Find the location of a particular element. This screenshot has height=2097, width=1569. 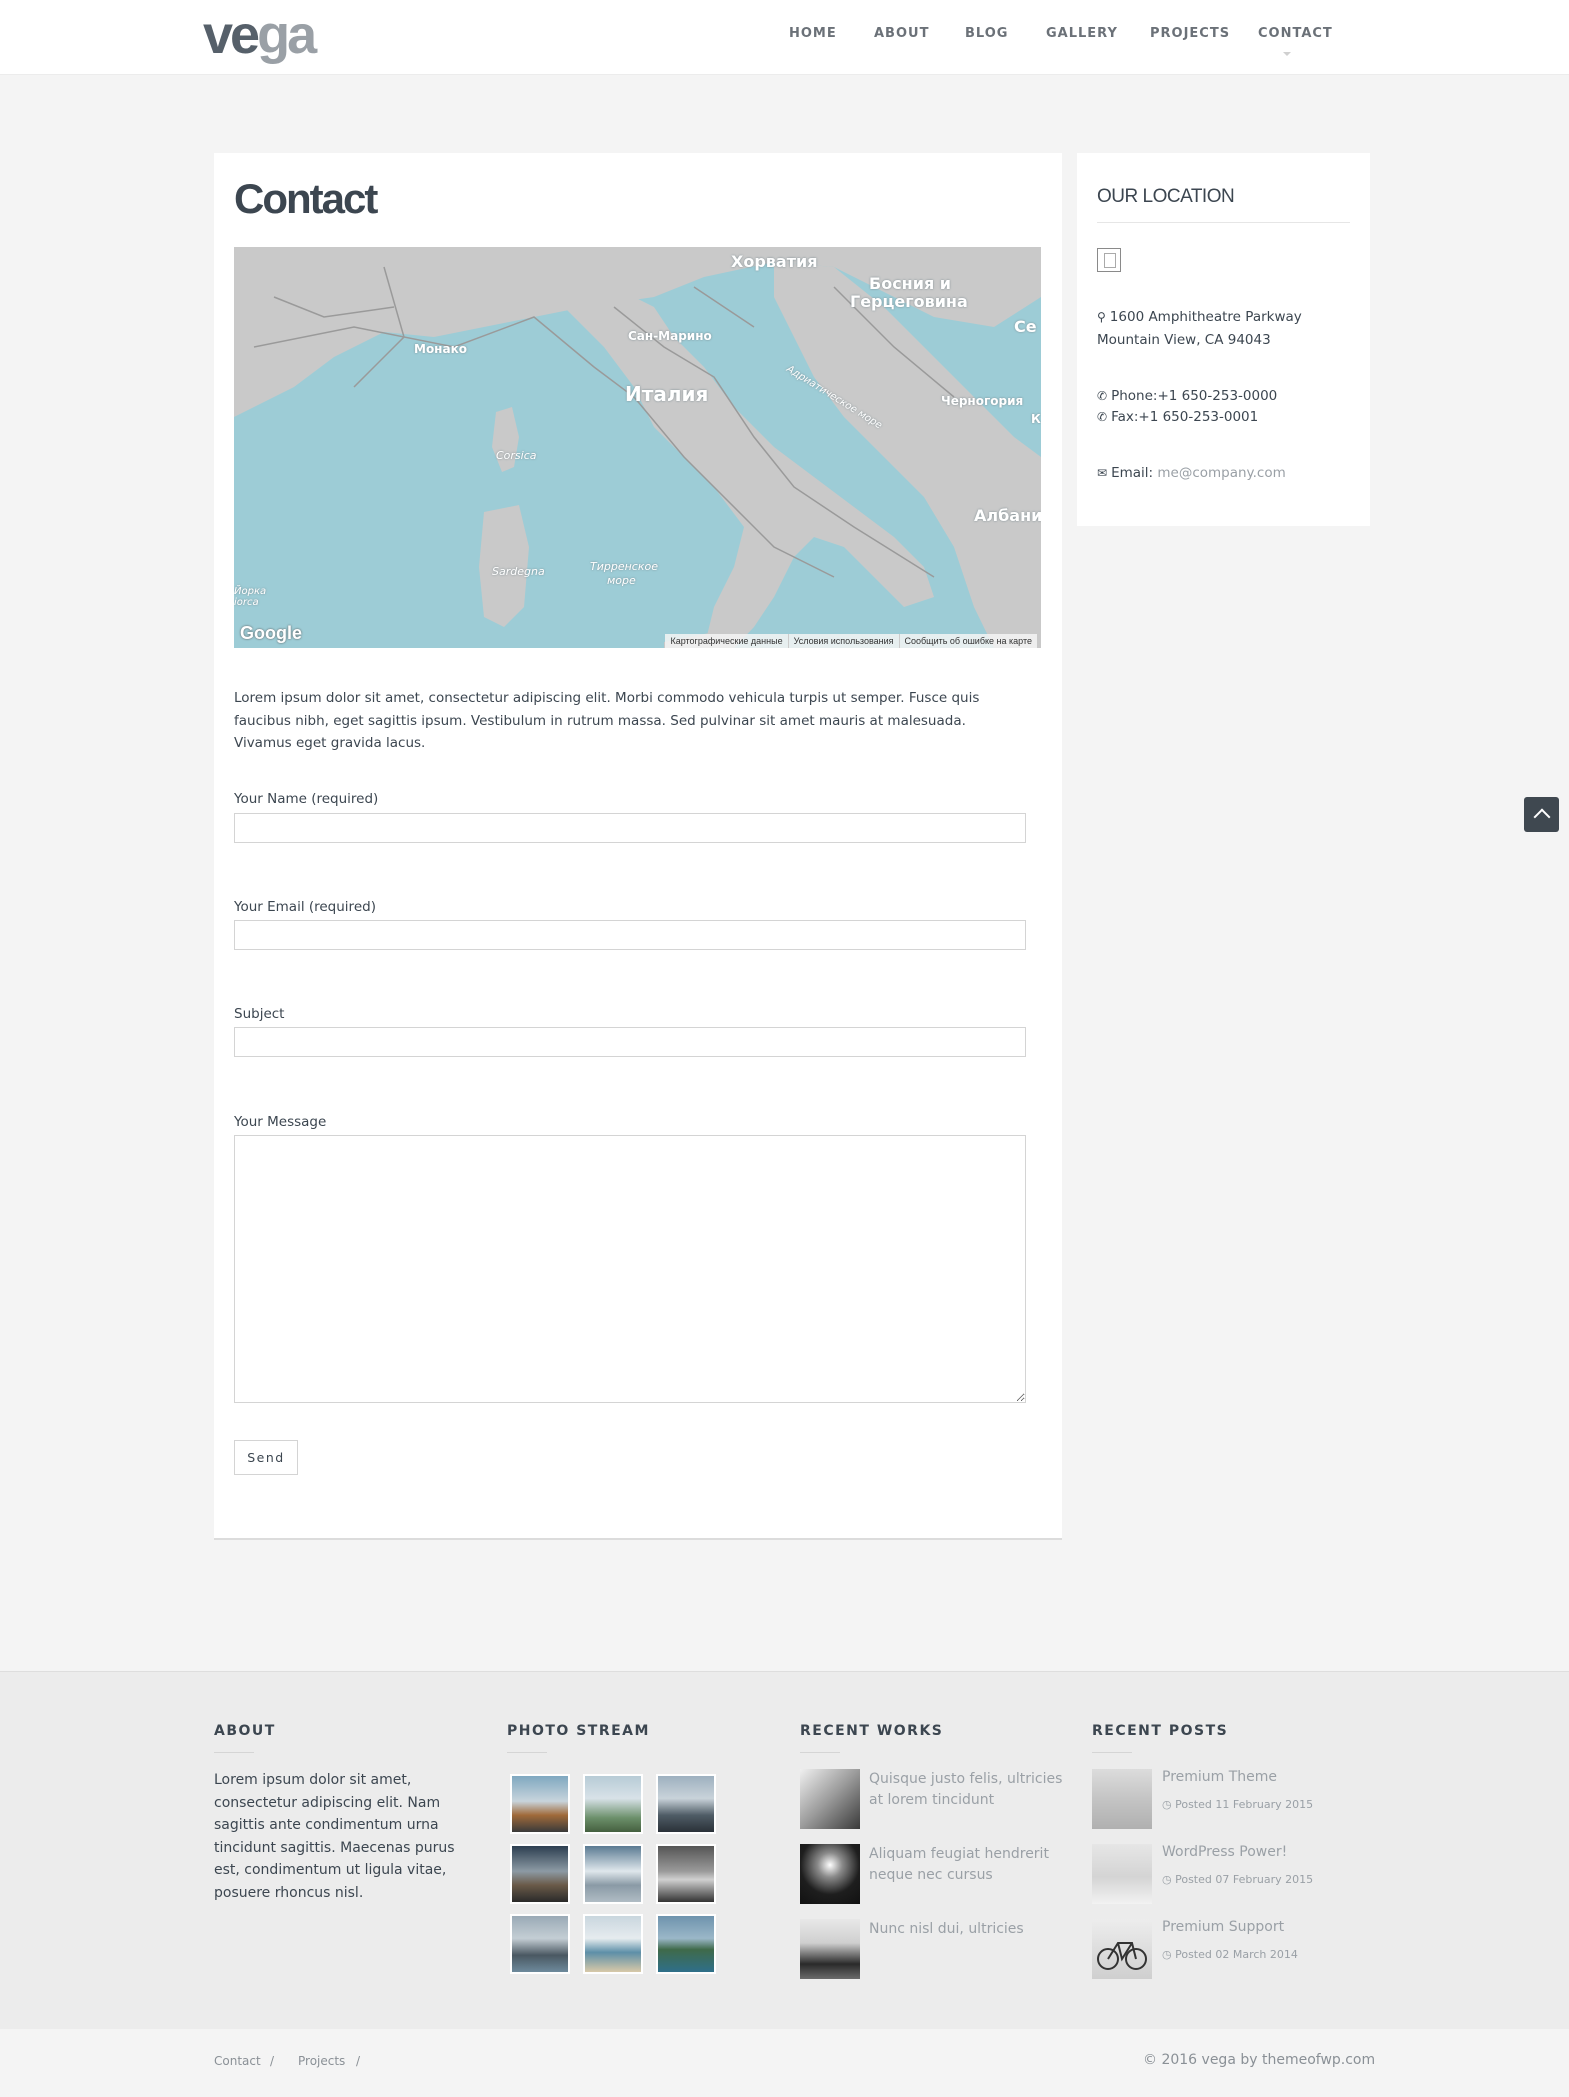

map-label: Йорка is located at coordinates (250, 591).